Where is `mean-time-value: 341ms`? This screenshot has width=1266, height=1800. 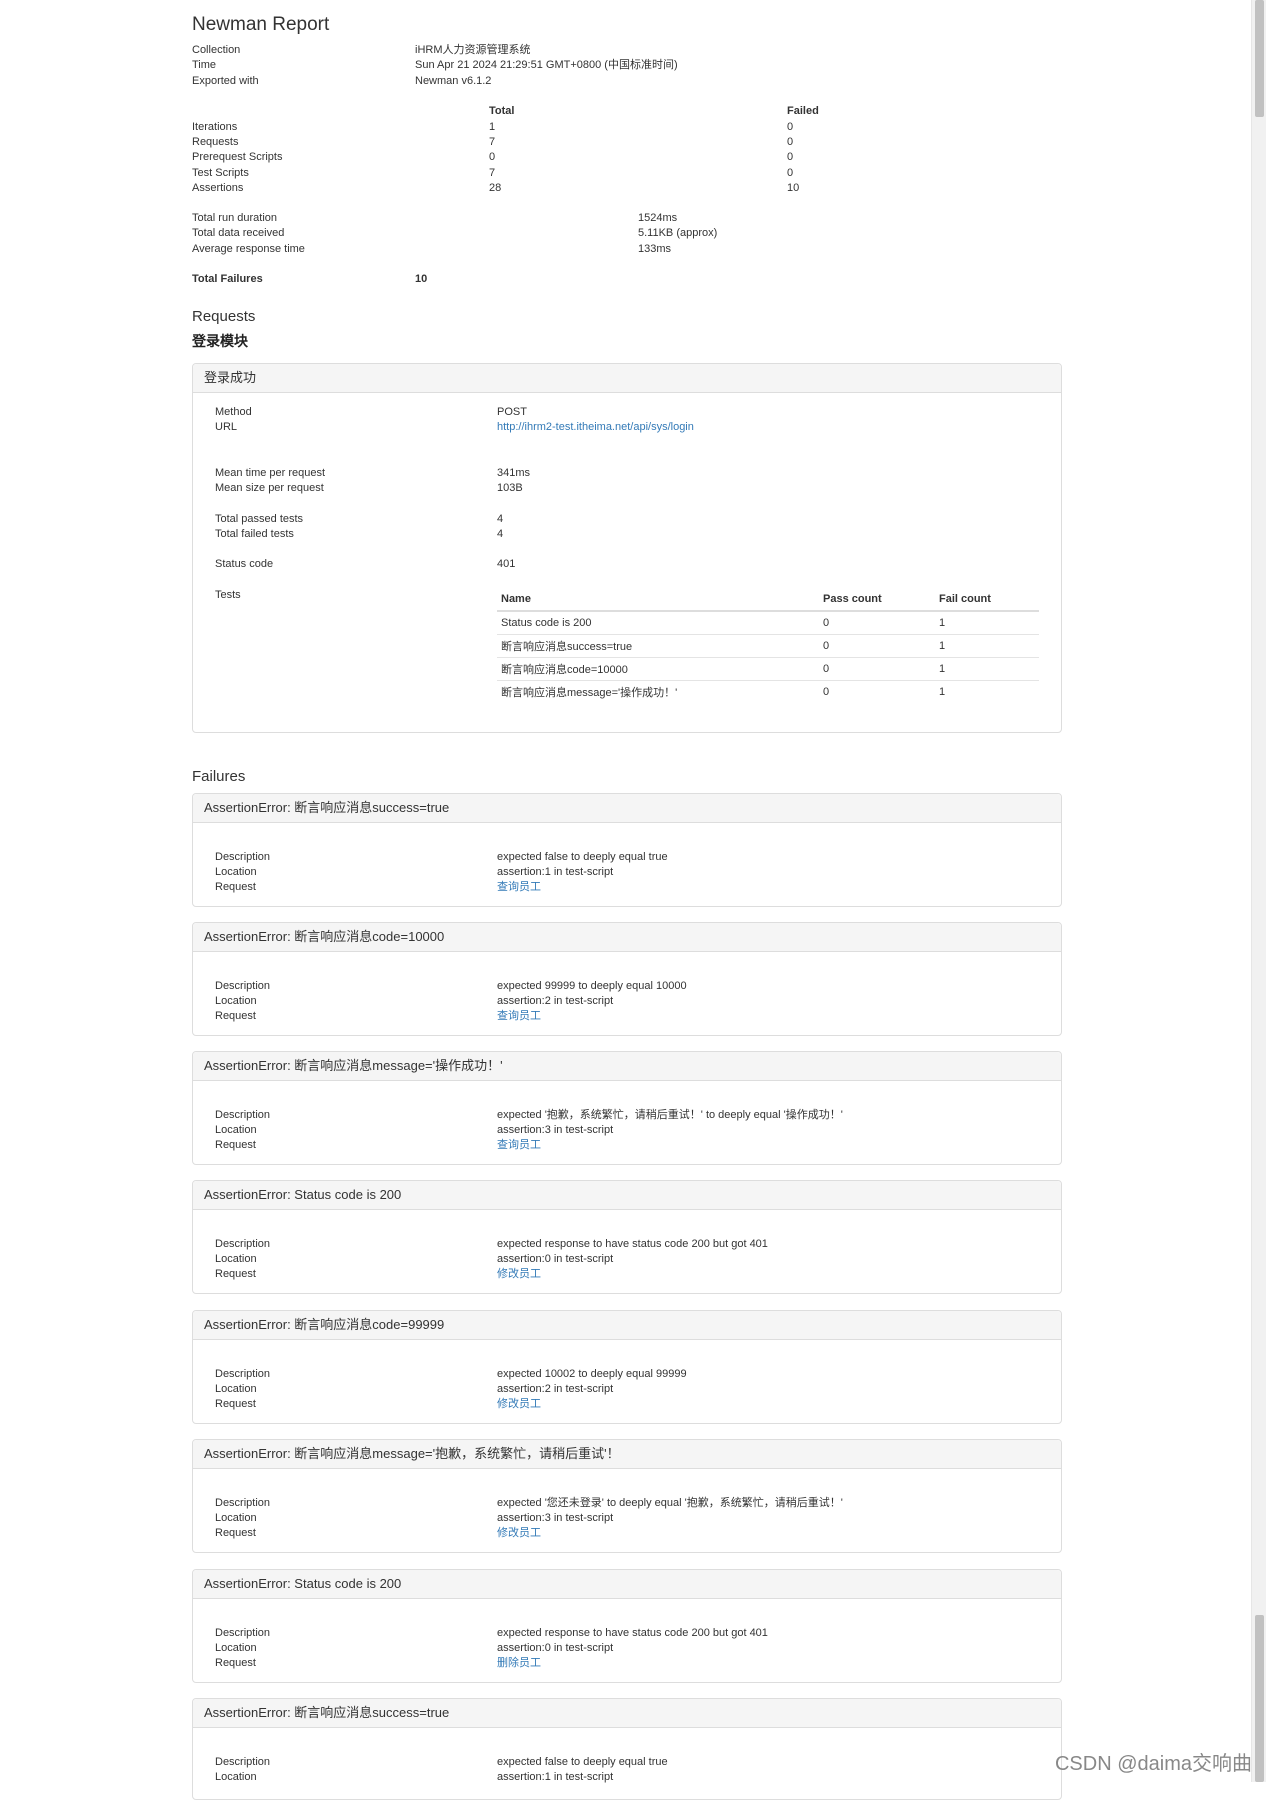
mean-time-value: 341ms is located at coordinates (514, 473).